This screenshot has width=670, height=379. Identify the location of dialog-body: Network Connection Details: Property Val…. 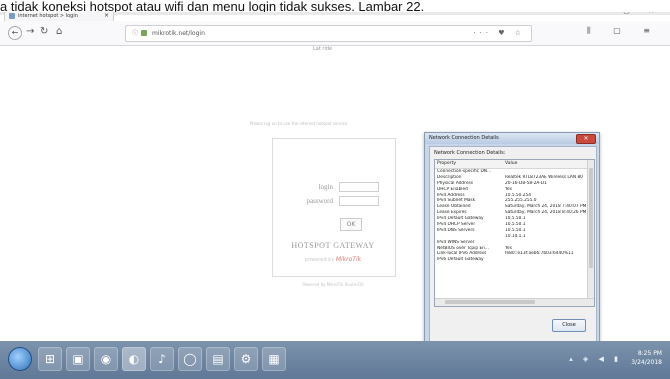
(513, 244).